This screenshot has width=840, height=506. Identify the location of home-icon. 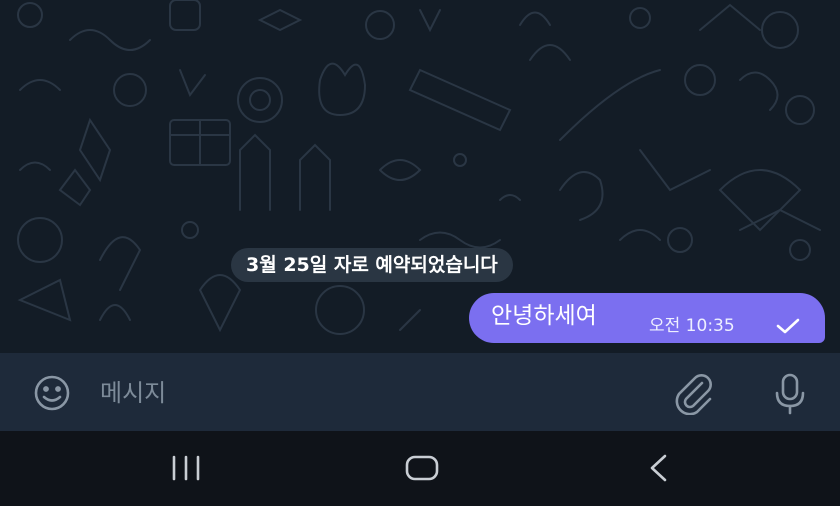
(422, 468).